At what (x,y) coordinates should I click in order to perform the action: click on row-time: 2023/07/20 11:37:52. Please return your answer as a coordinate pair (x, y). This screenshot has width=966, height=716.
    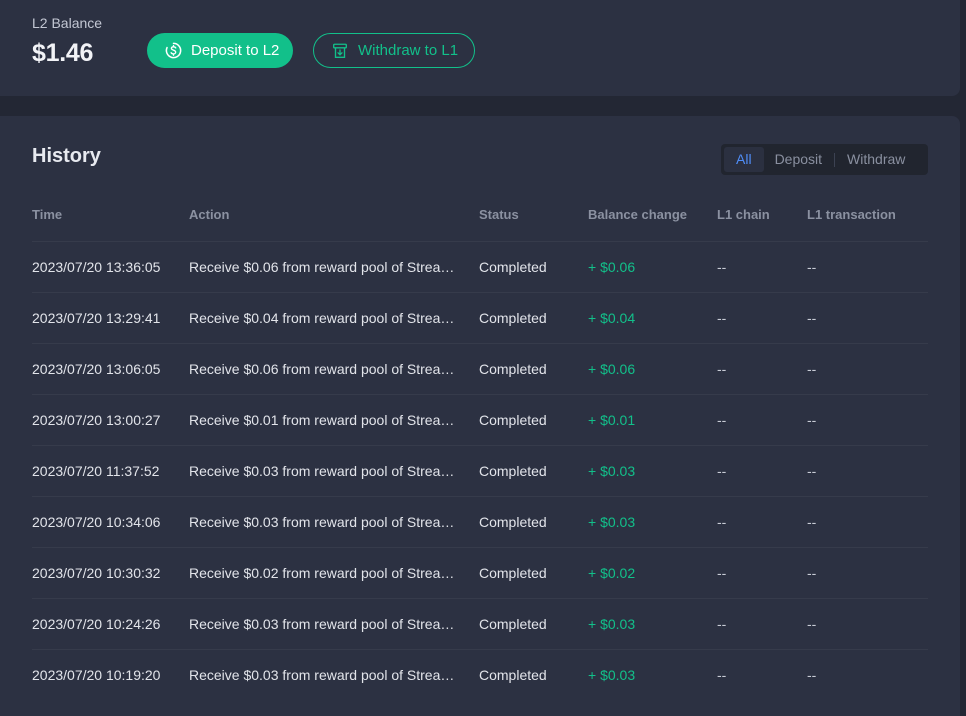
    Looking at the image, I should click on (96, 471).